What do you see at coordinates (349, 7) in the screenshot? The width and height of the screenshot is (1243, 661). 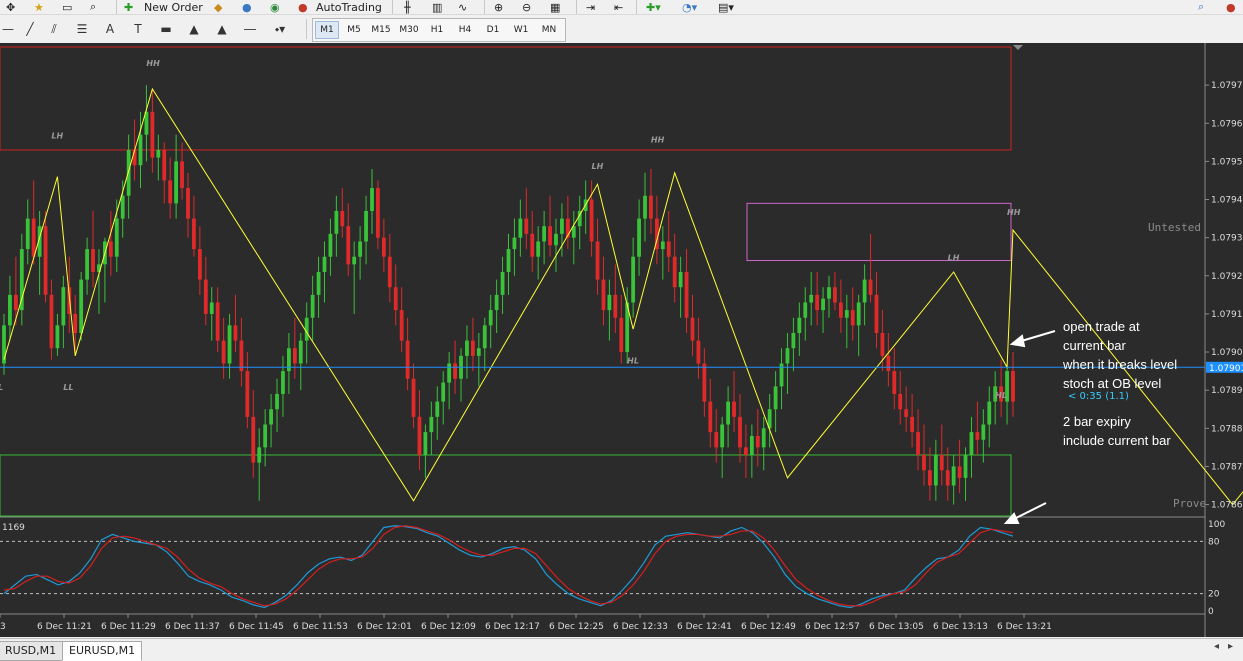 I see `auto-trading-button: AutoTrading` at bounding box center [349, 7].